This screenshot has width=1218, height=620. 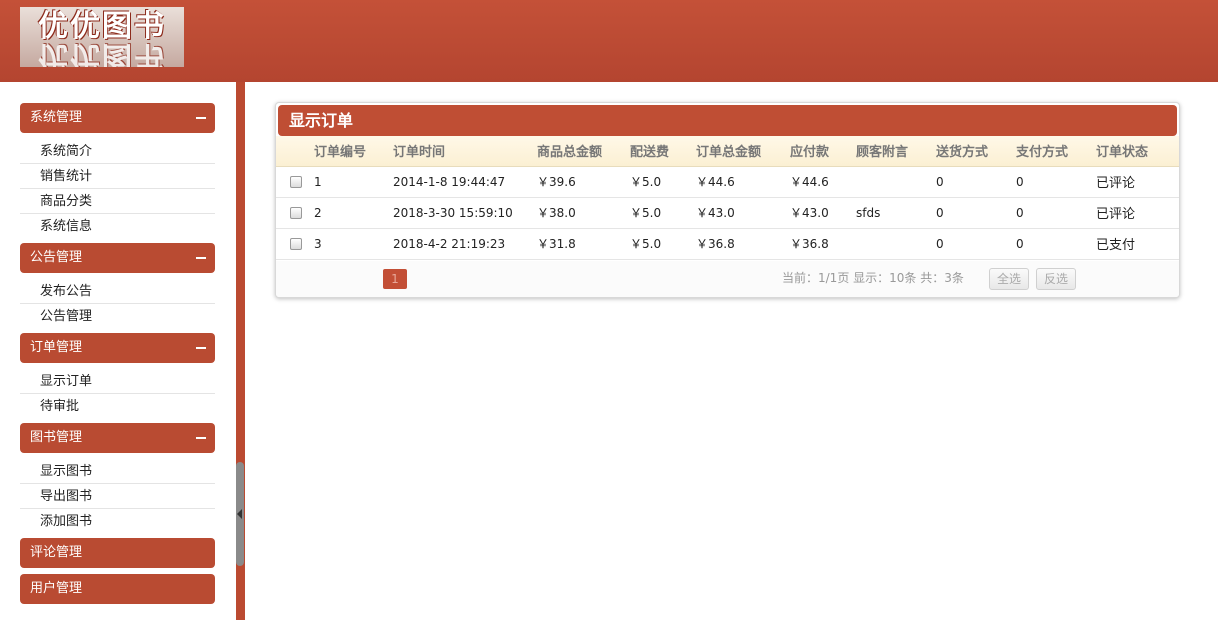 I want to click on column-header-order-total: 订单总金额, so click(x=743, y=151).